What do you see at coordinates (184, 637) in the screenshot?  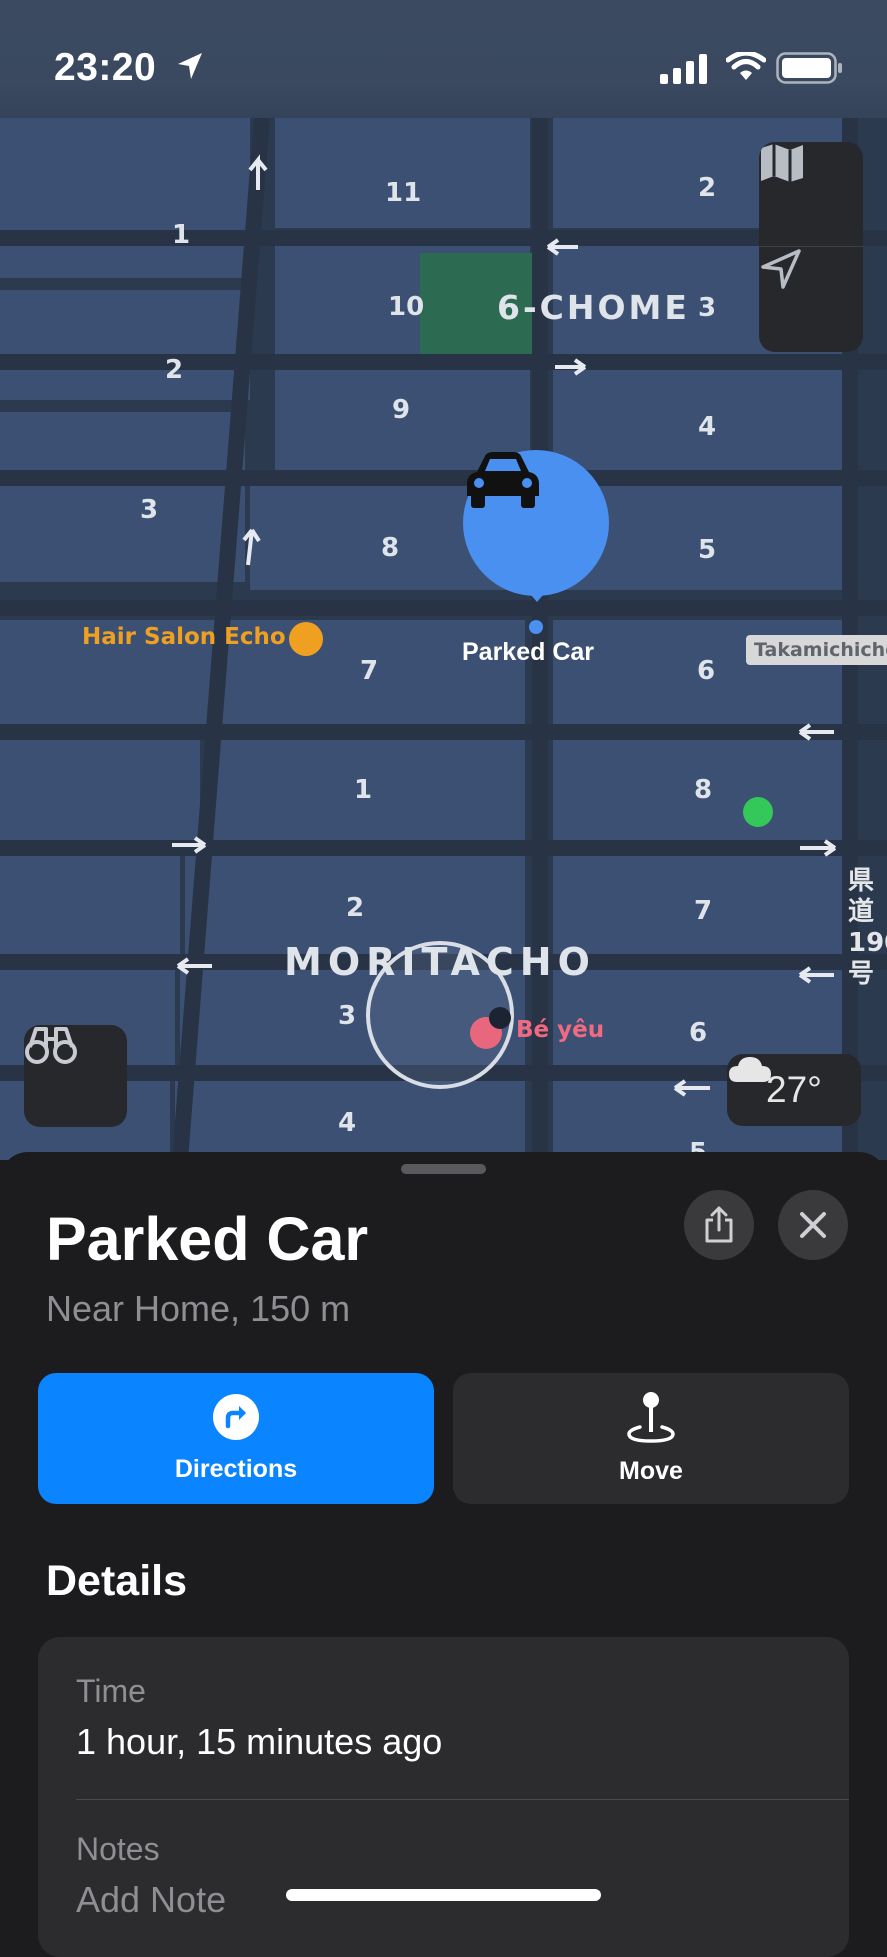 I see `poi-hair-salon: Hair Salon Echo` at bounding box center [184, 637].